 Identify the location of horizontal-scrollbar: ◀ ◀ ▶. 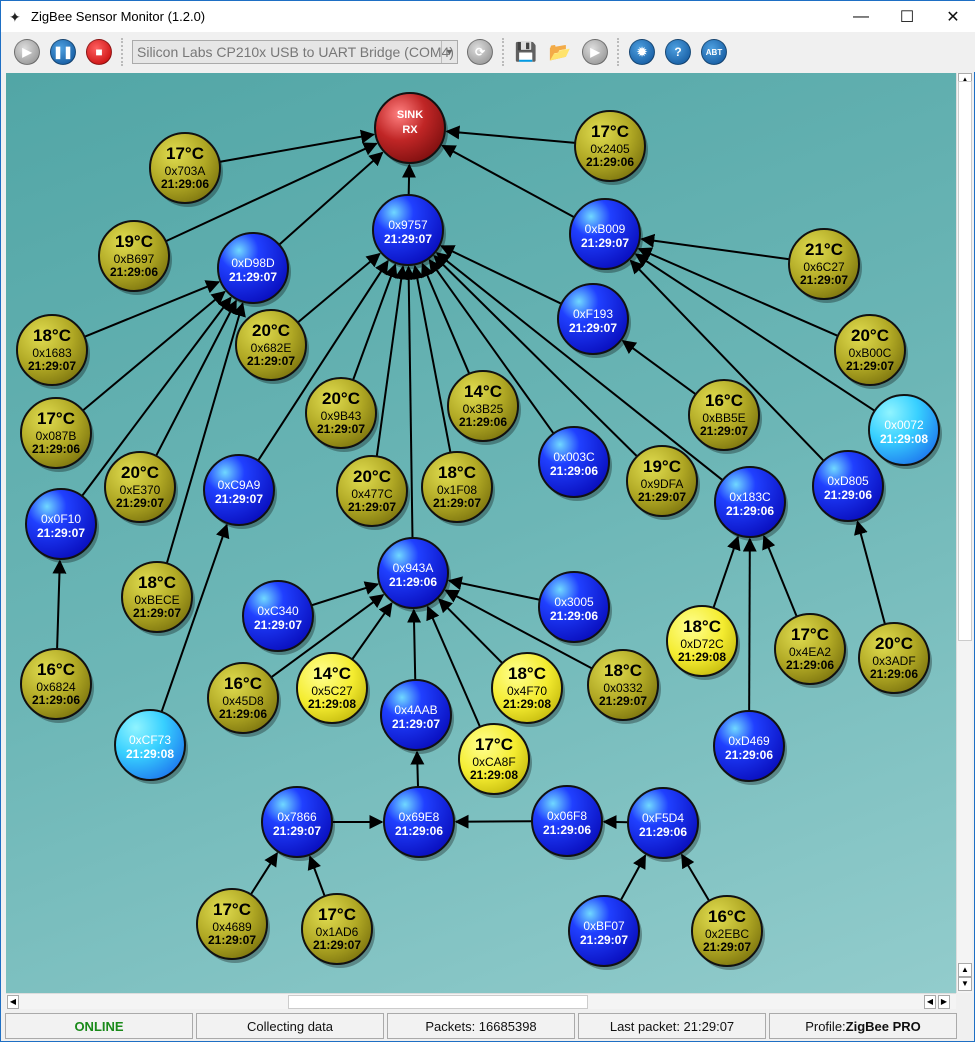
(481, 1001).